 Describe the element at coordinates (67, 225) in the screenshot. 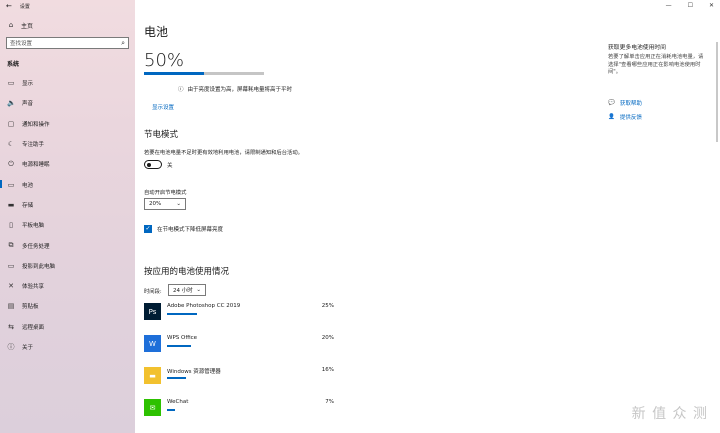

I see `sidebar-item: ▯ 平板电脑` at that location.